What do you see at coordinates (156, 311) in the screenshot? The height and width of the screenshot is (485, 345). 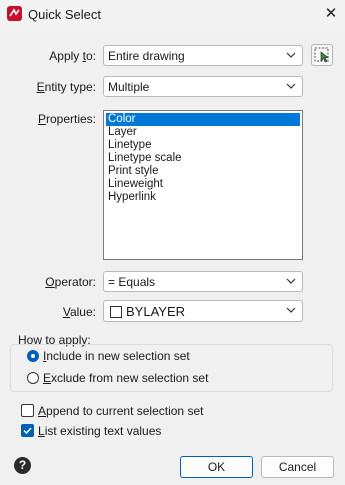 I see `value-text: BYLAYER` at bounding box center [156, 311].